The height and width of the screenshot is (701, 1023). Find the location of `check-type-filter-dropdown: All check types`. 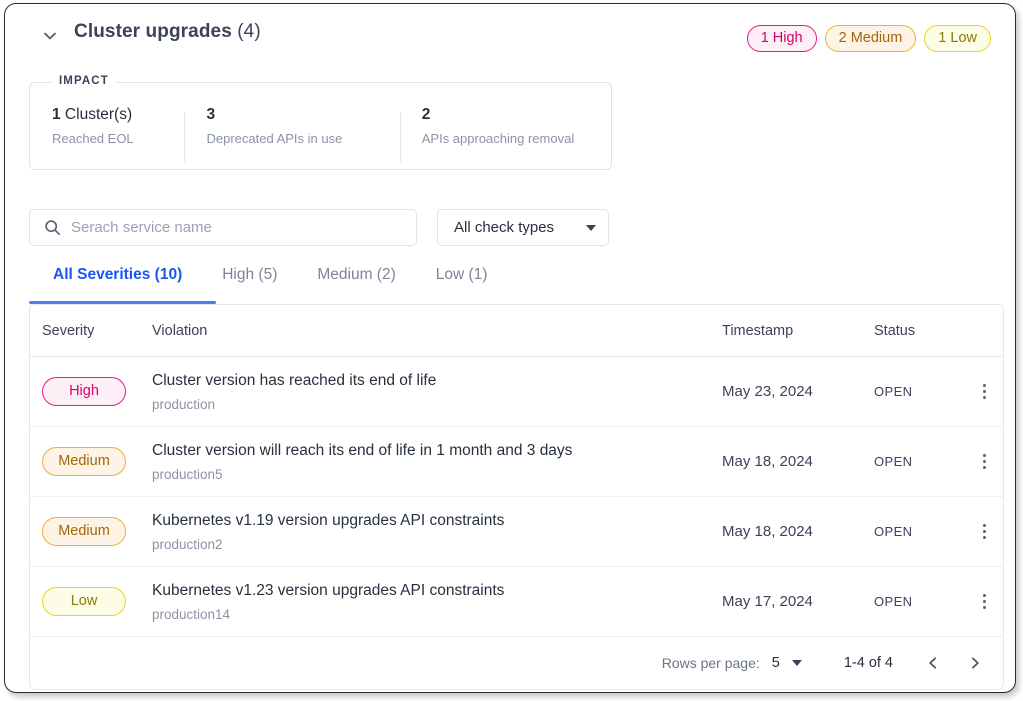

check-type-filter-dropdown: All check types is located at coordinates (523, 227).